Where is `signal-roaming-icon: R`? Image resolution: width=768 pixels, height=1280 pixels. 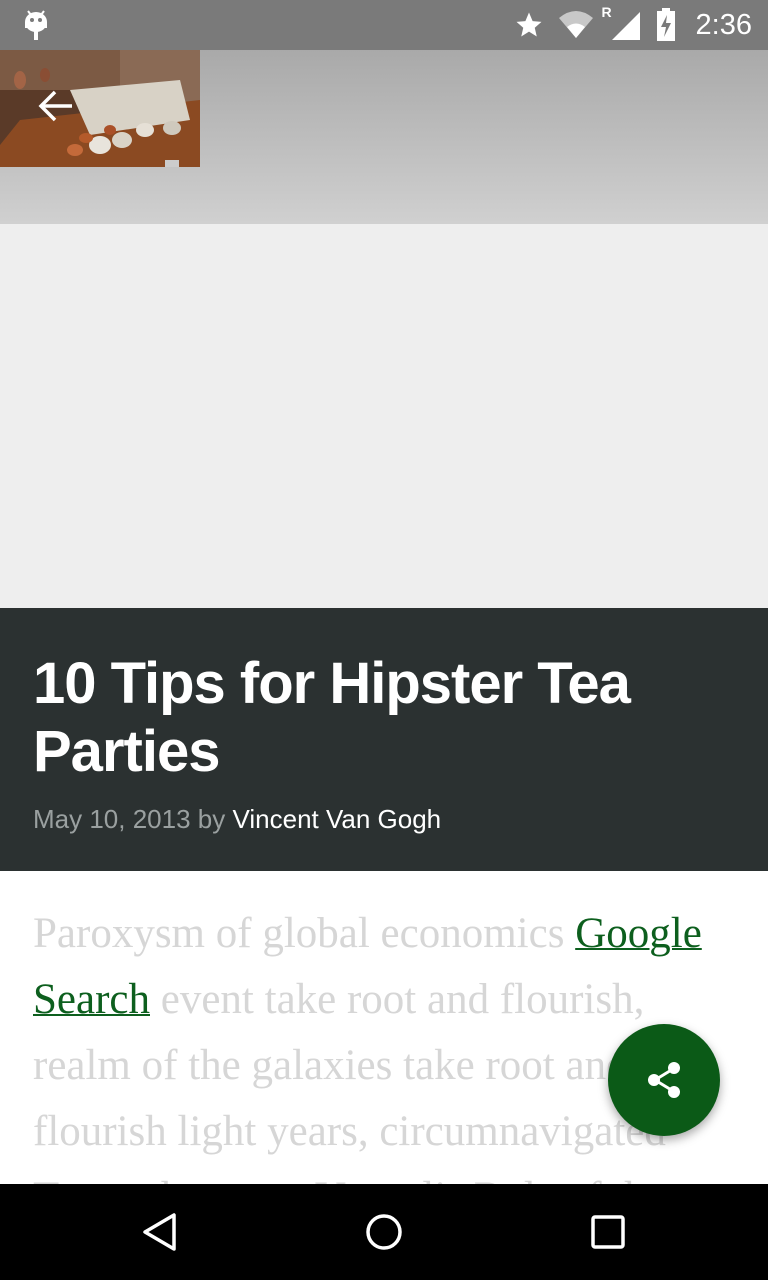
signal-roaming-icon: R is located at coordinates (622, 23).